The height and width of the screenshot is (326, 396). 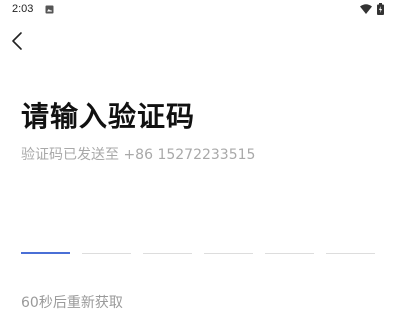 What do you see at coordinates (108, 116) in the screenshot?
I see `page-title: 请输入验证码` at bounding box center [108, 116].